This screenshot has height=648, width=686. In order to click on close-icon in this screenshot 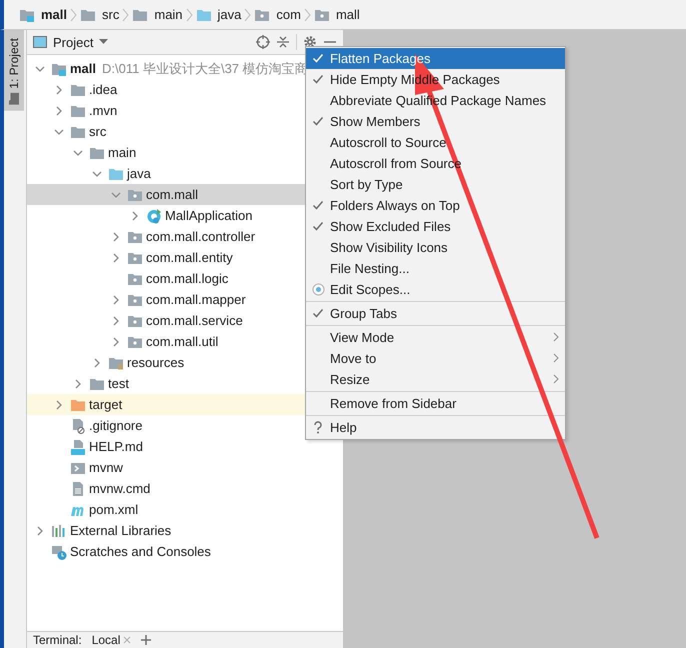, I will do `click(127, 640)`.